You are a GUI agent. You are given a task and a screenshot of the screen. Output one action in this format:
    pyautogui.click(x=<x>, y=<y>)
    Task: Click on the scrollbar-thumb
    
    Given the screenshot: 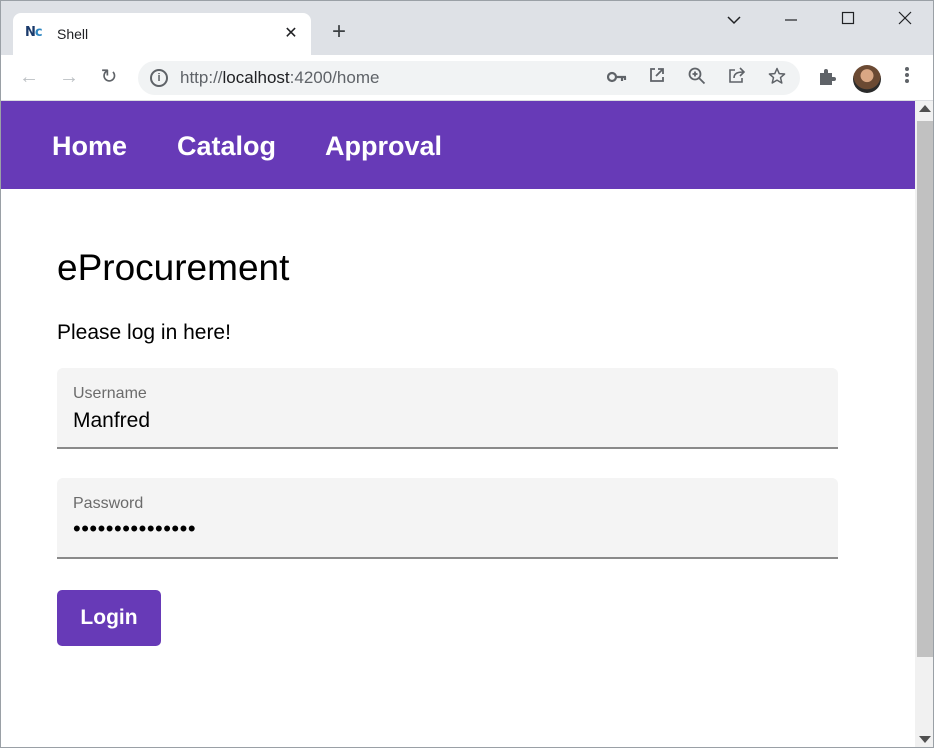 What is the action you would take?
    pyautogui.click(x=925, y=389)
    